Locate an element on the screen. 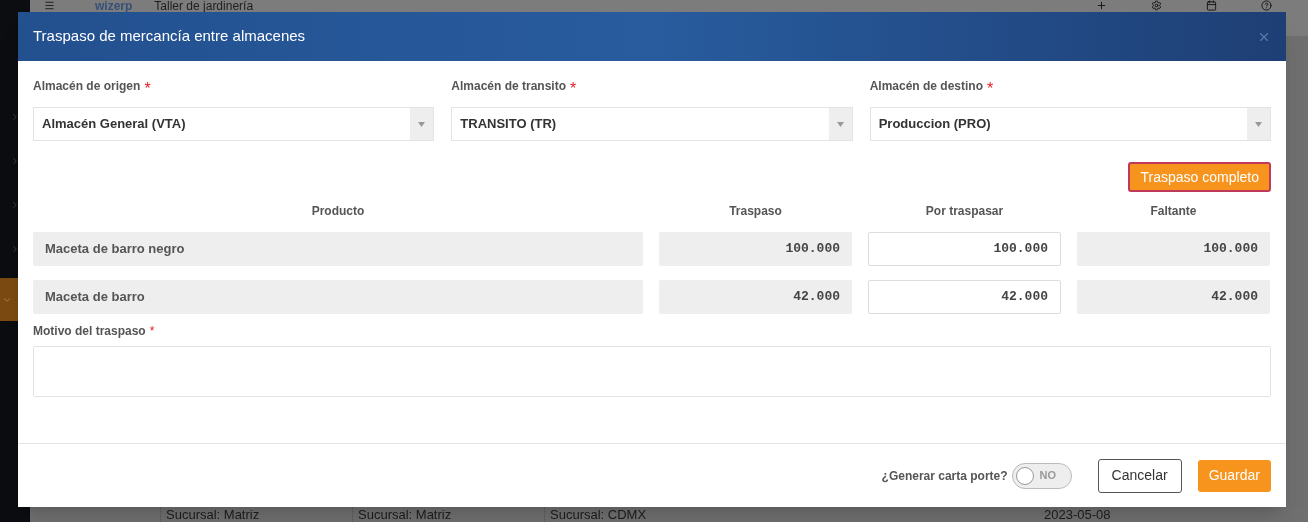 The width and height of the screenshot is (1308, 522). product-field: Maceta de barro negro is located at coordinates (338, 249).